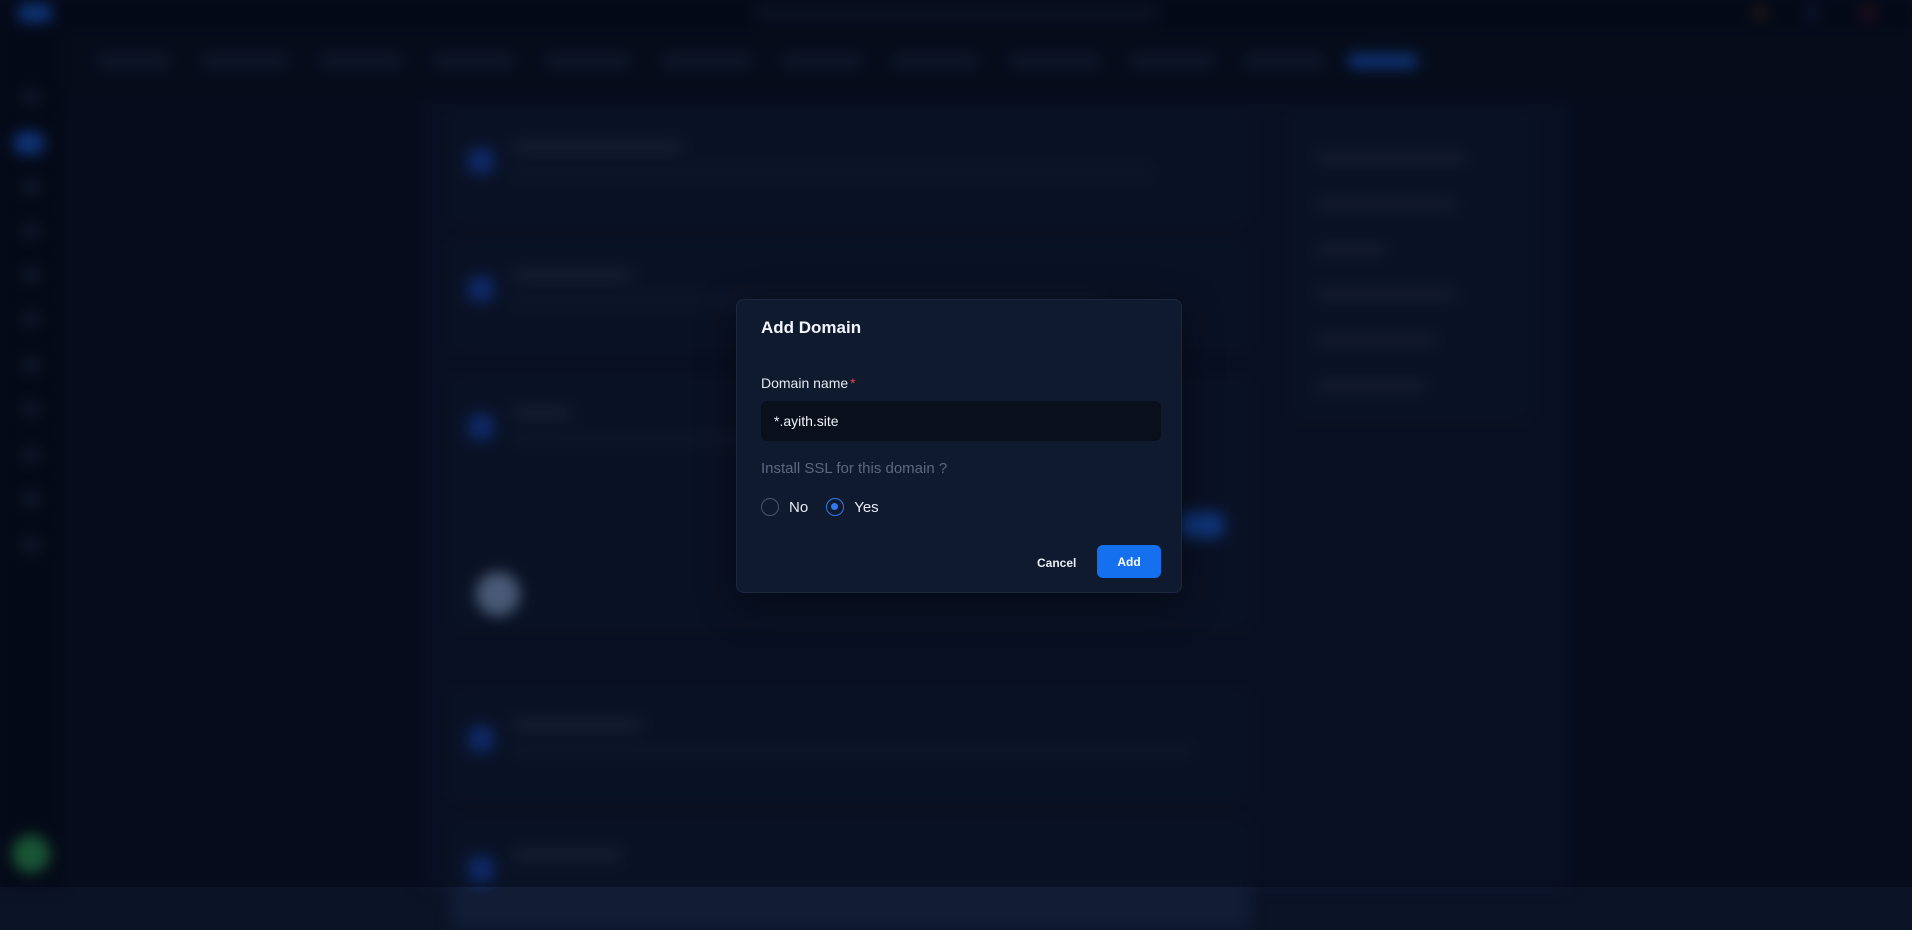 The height and width of the screenshot is (930, 1912). I want to click on radio-no, so click(770, 507).